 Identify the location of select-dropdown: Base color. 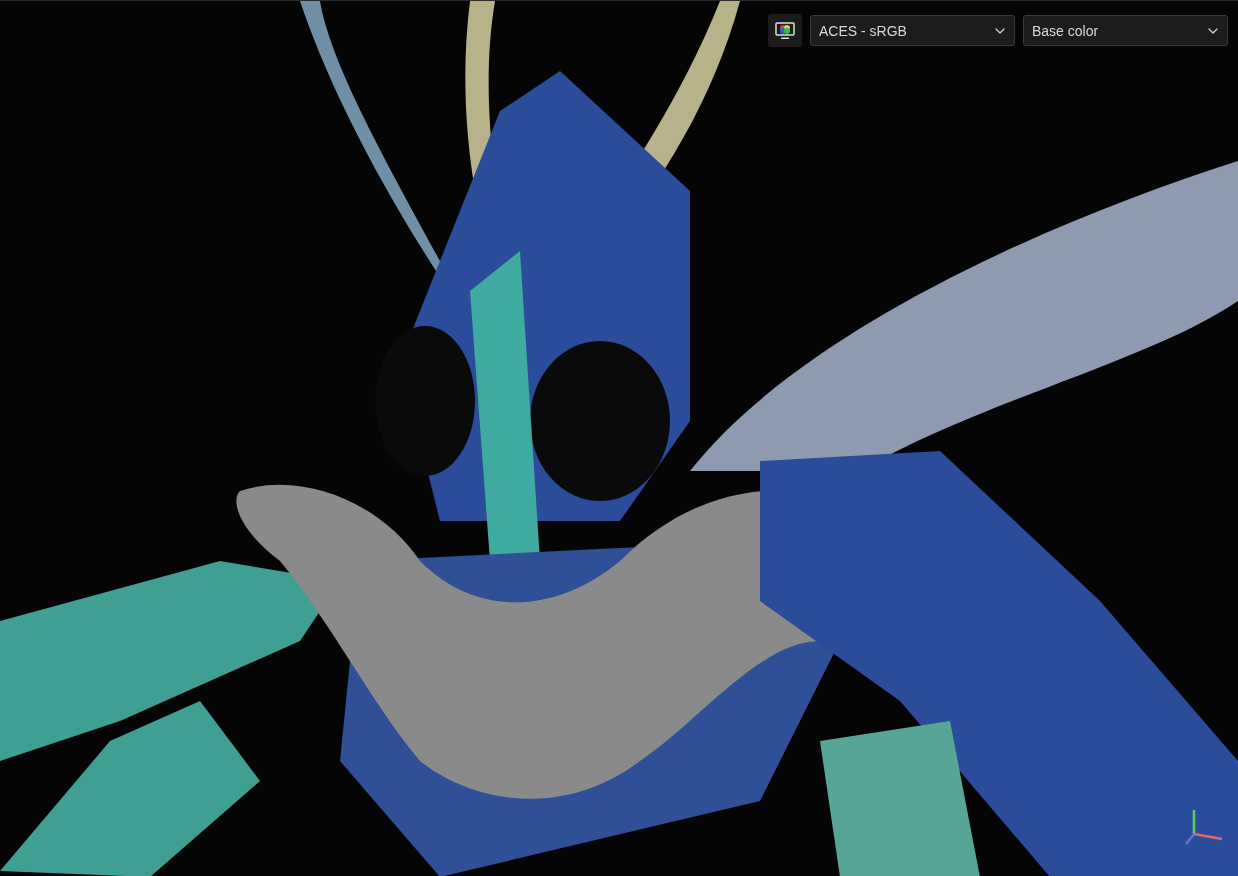
(1125, 30).